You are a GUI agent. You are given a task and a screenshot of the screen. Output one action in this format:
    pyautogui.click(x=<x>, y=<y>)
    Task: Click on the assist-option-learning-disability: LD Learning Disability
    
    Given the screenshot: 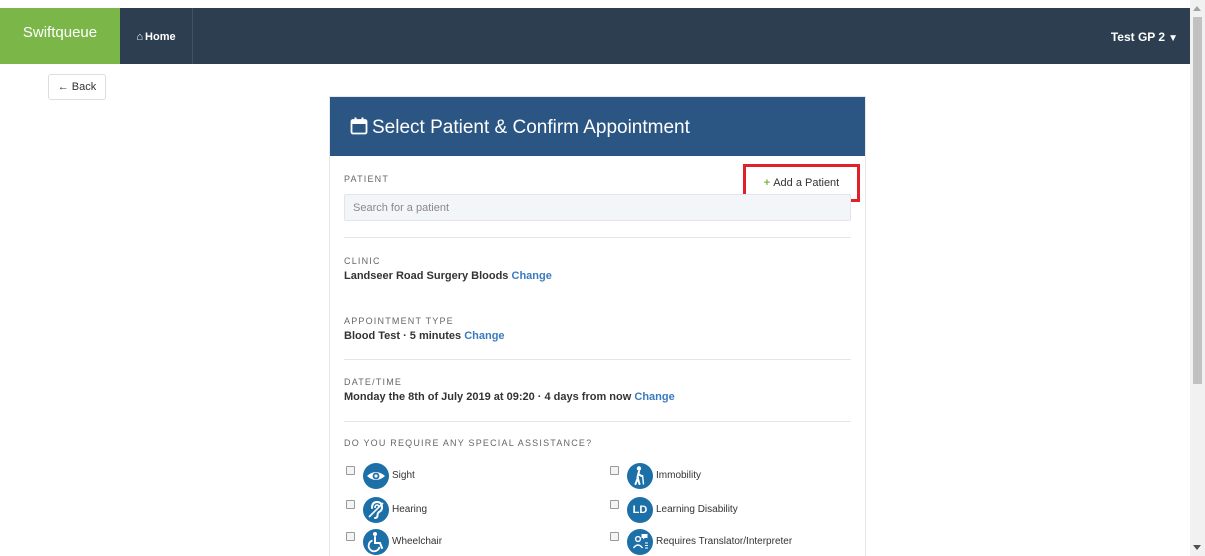 What is the action you would take?
    pyautogui.click(x=730, y=510)
    